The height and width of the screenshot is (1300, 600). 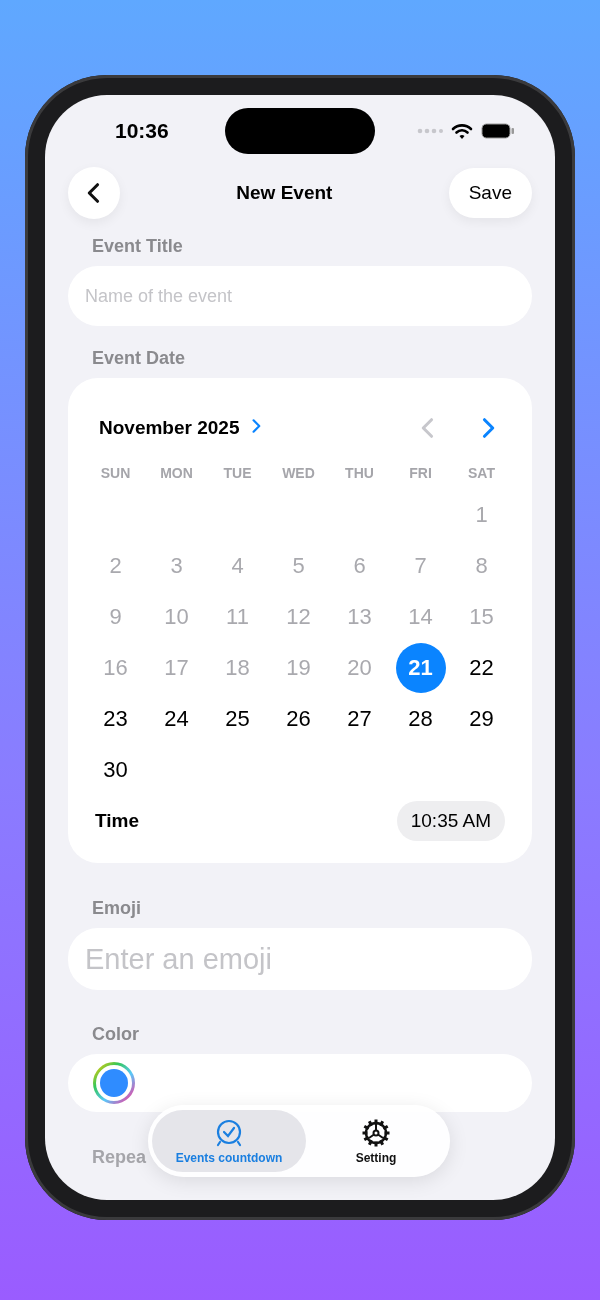 What do you see at coordinates (169, 428) in the screenshot?
I see `month-title: November 2025` at bounding box center [169, 428].